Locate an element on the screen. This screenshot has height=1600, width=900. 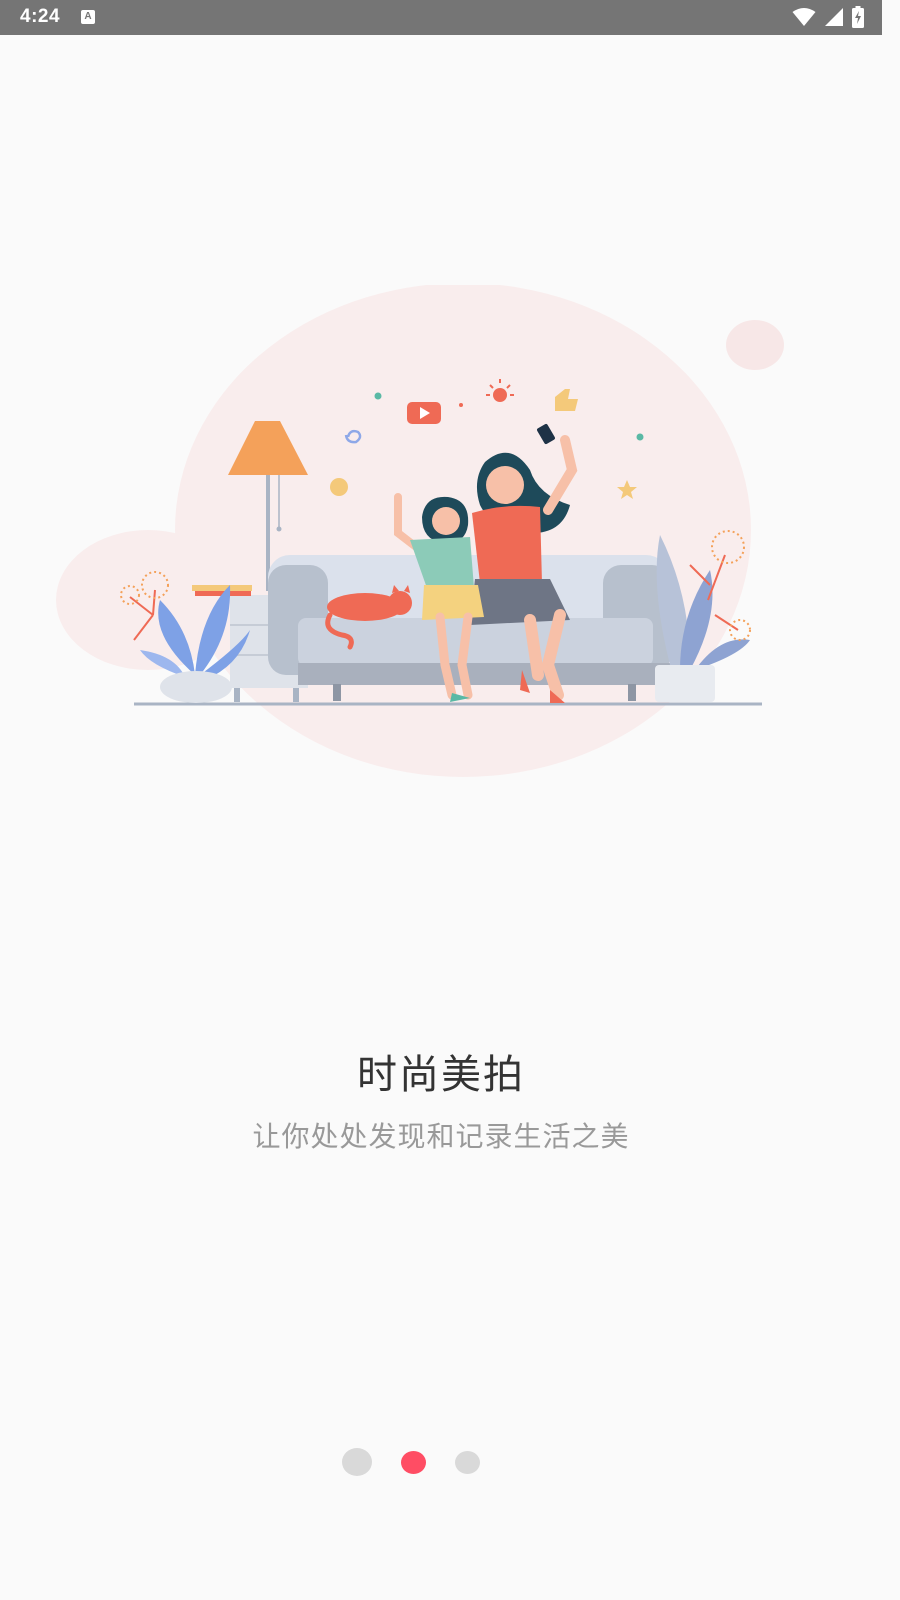
dot-red-icon is located at coordinates (461, 405).